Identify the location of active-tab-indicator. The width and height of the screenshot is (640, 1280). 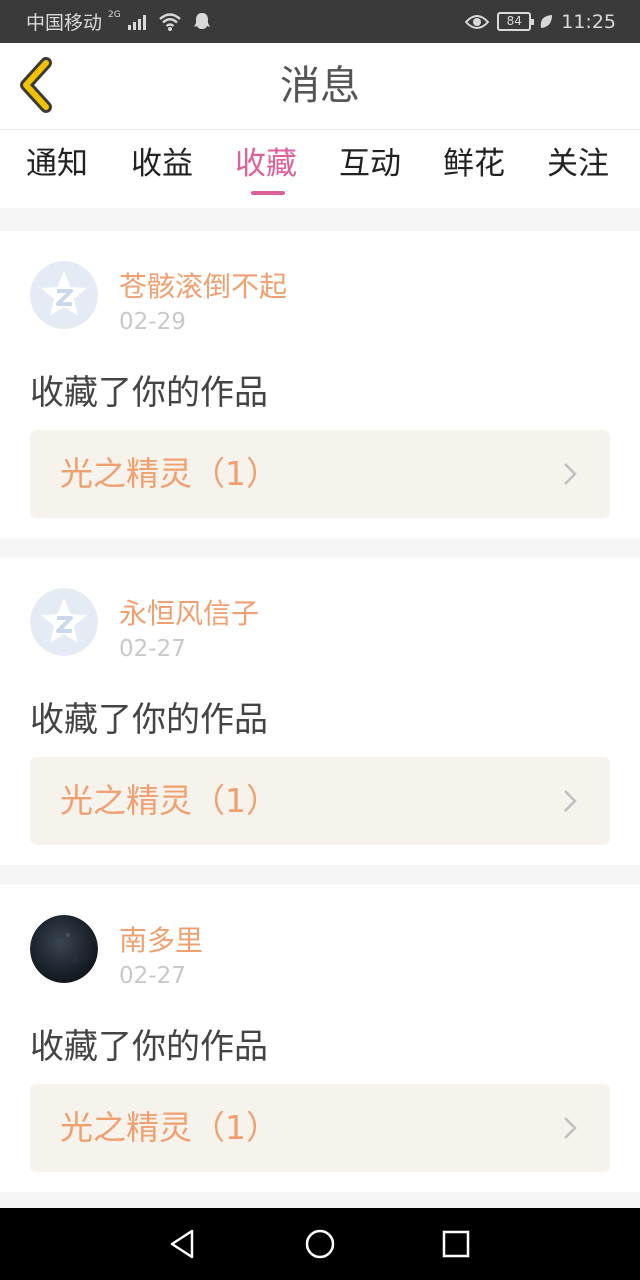
(268, 193).